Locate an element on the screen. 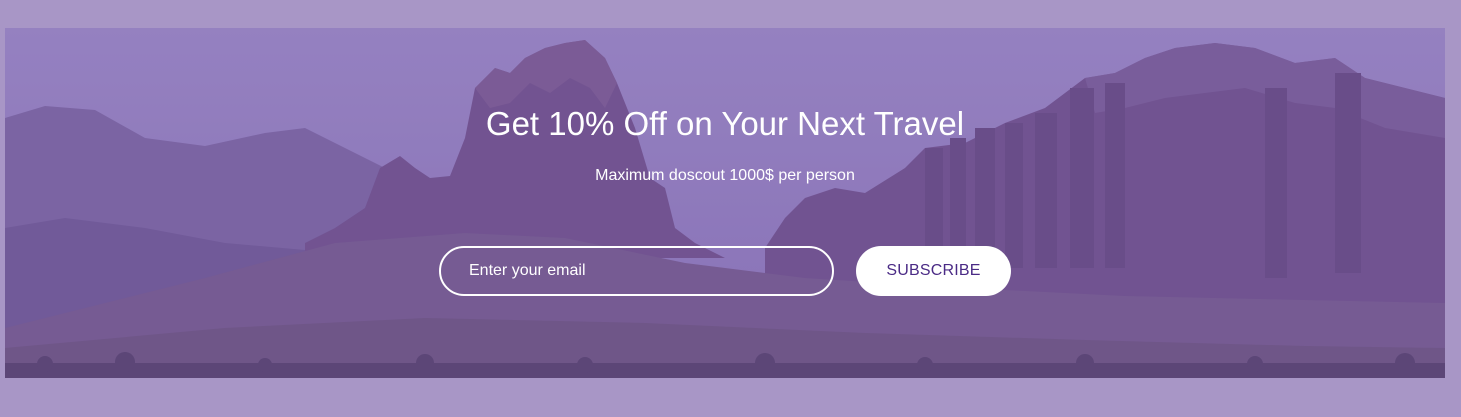 This screenshot has height=417, width=1461. email-field-wrapper is located at coordinates (636, 271).